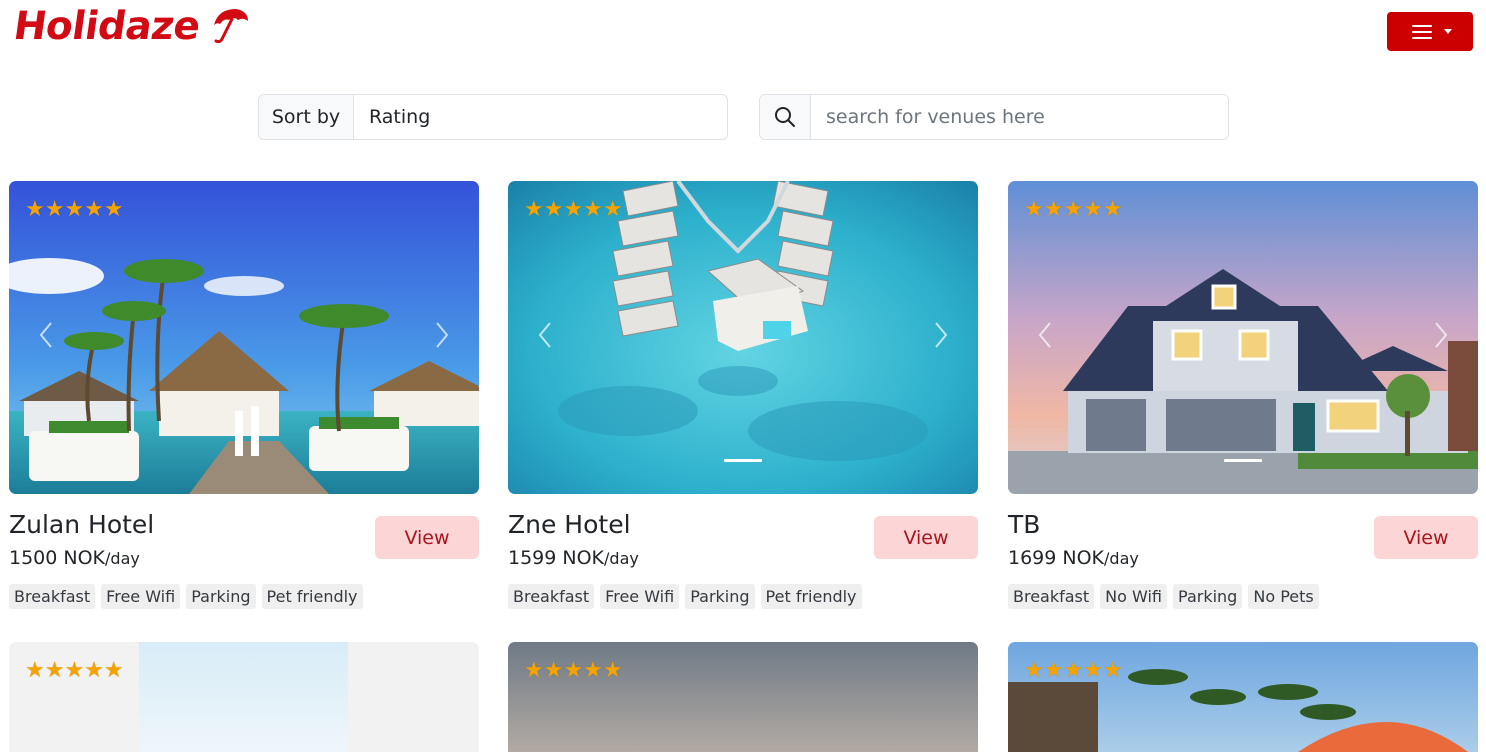 The height and width of the screenshot is (752, 1486). I want to click on sort-select: Sort by Rating, so click(493, 117).